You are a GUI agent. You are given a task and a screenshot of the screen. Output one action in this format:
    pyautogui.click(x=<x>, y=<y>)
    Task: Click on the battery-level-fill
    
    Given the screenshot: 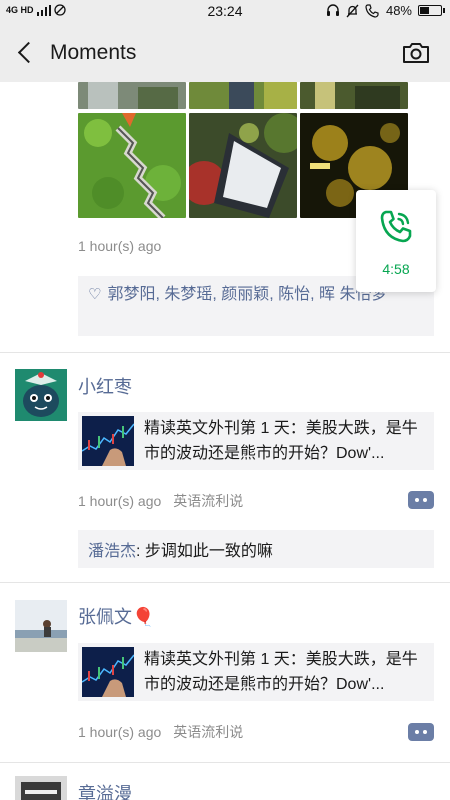 What is the action you would take?
    pyautogui.click(x=424, y=10)
    